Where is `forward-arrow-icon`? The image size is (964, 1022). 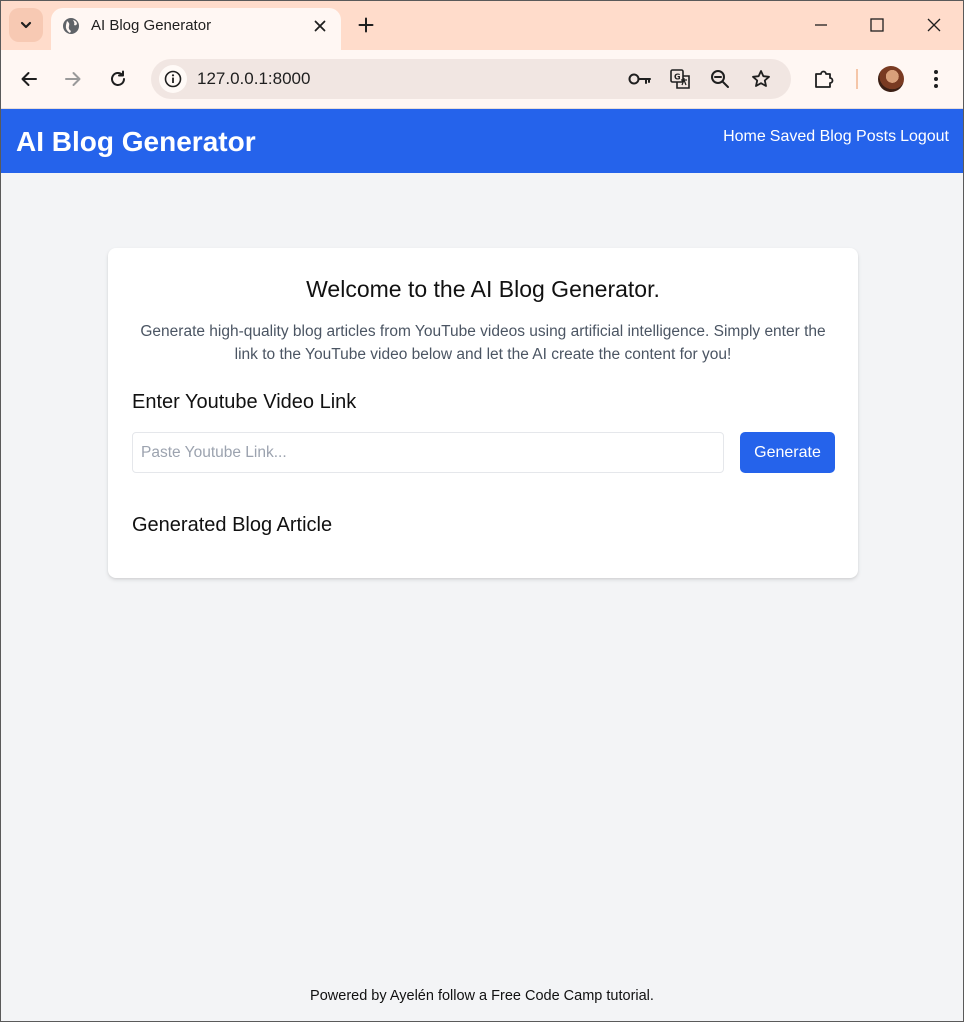
forward-arrow-icon is located at coordinates (73, 79).